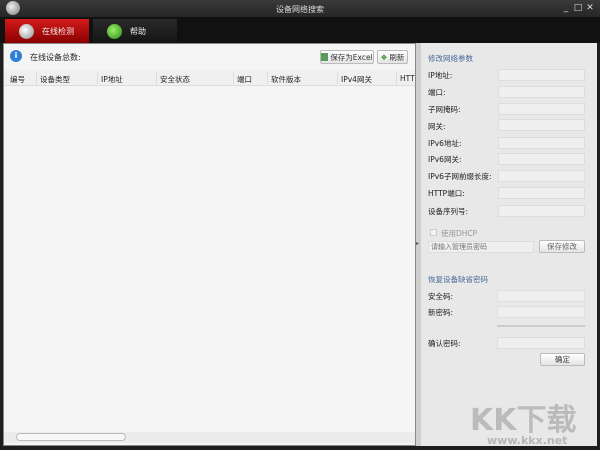  I want to click on confirm-password-input, so click(541, 343).